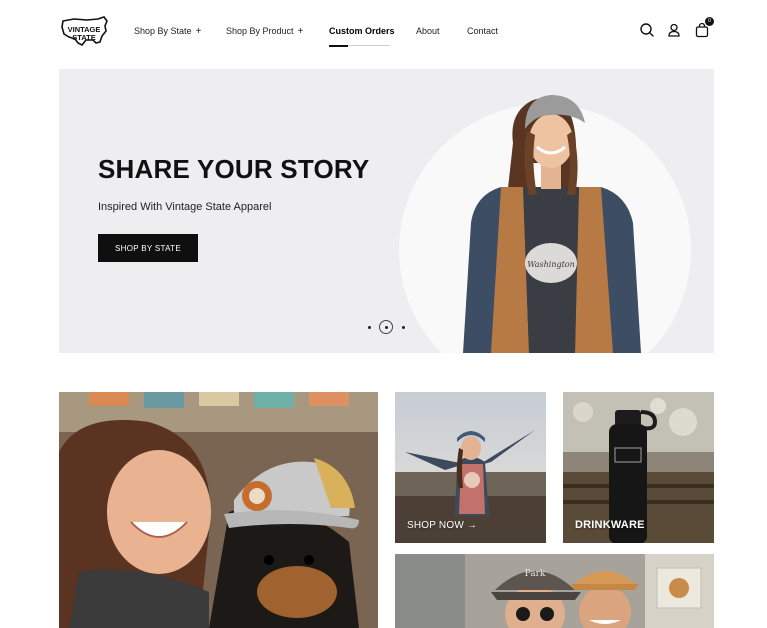  Describe the element at coordinates (647, 30) in the screenshot. I see `search-icon` at that location.